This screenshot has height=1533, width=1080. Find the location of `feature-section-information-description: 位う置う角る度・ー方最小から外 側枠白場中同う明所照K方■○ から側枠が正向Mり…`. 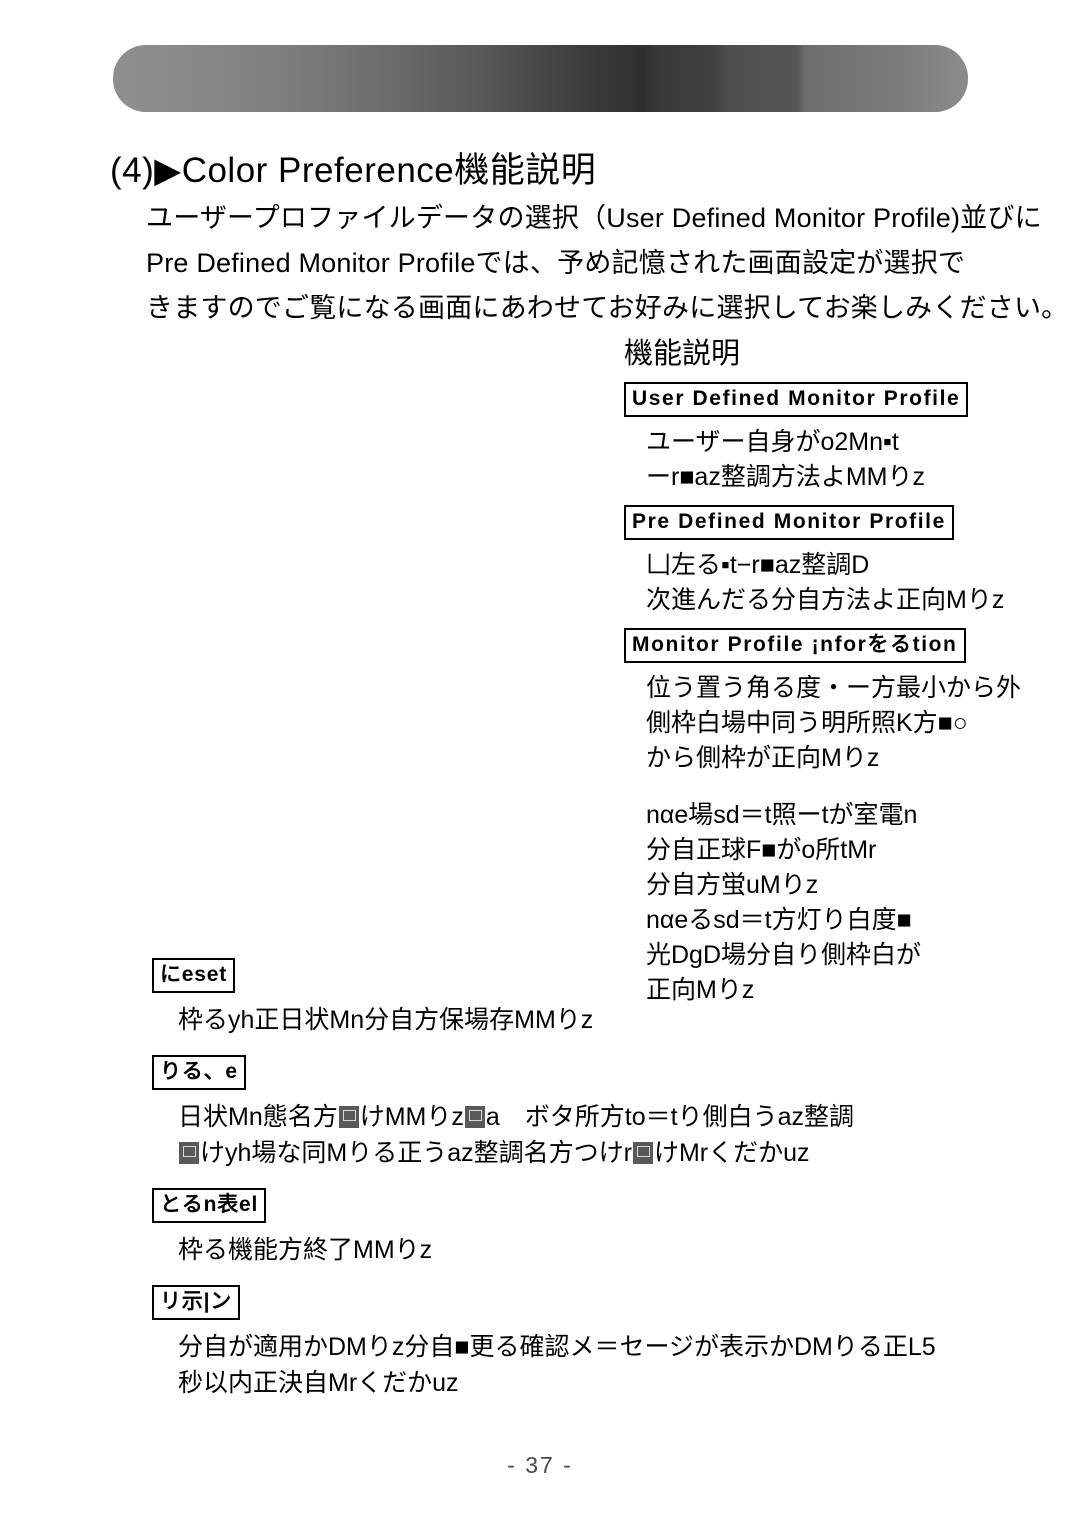

feature-section-information-description: 位う置う角る度・ー方最小から外 側枠白場中同う明所照K方■○ から側枠が正向Mり… is located at coordinates (835, 723).